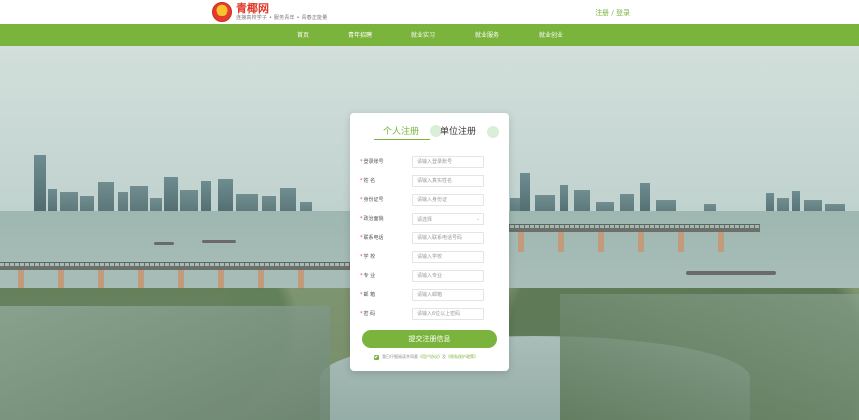 This screenshot has width=859, height=420. Describe the element at coordinates (384, 313) in the screenshot. I see `password-label: *密 码` at that location.